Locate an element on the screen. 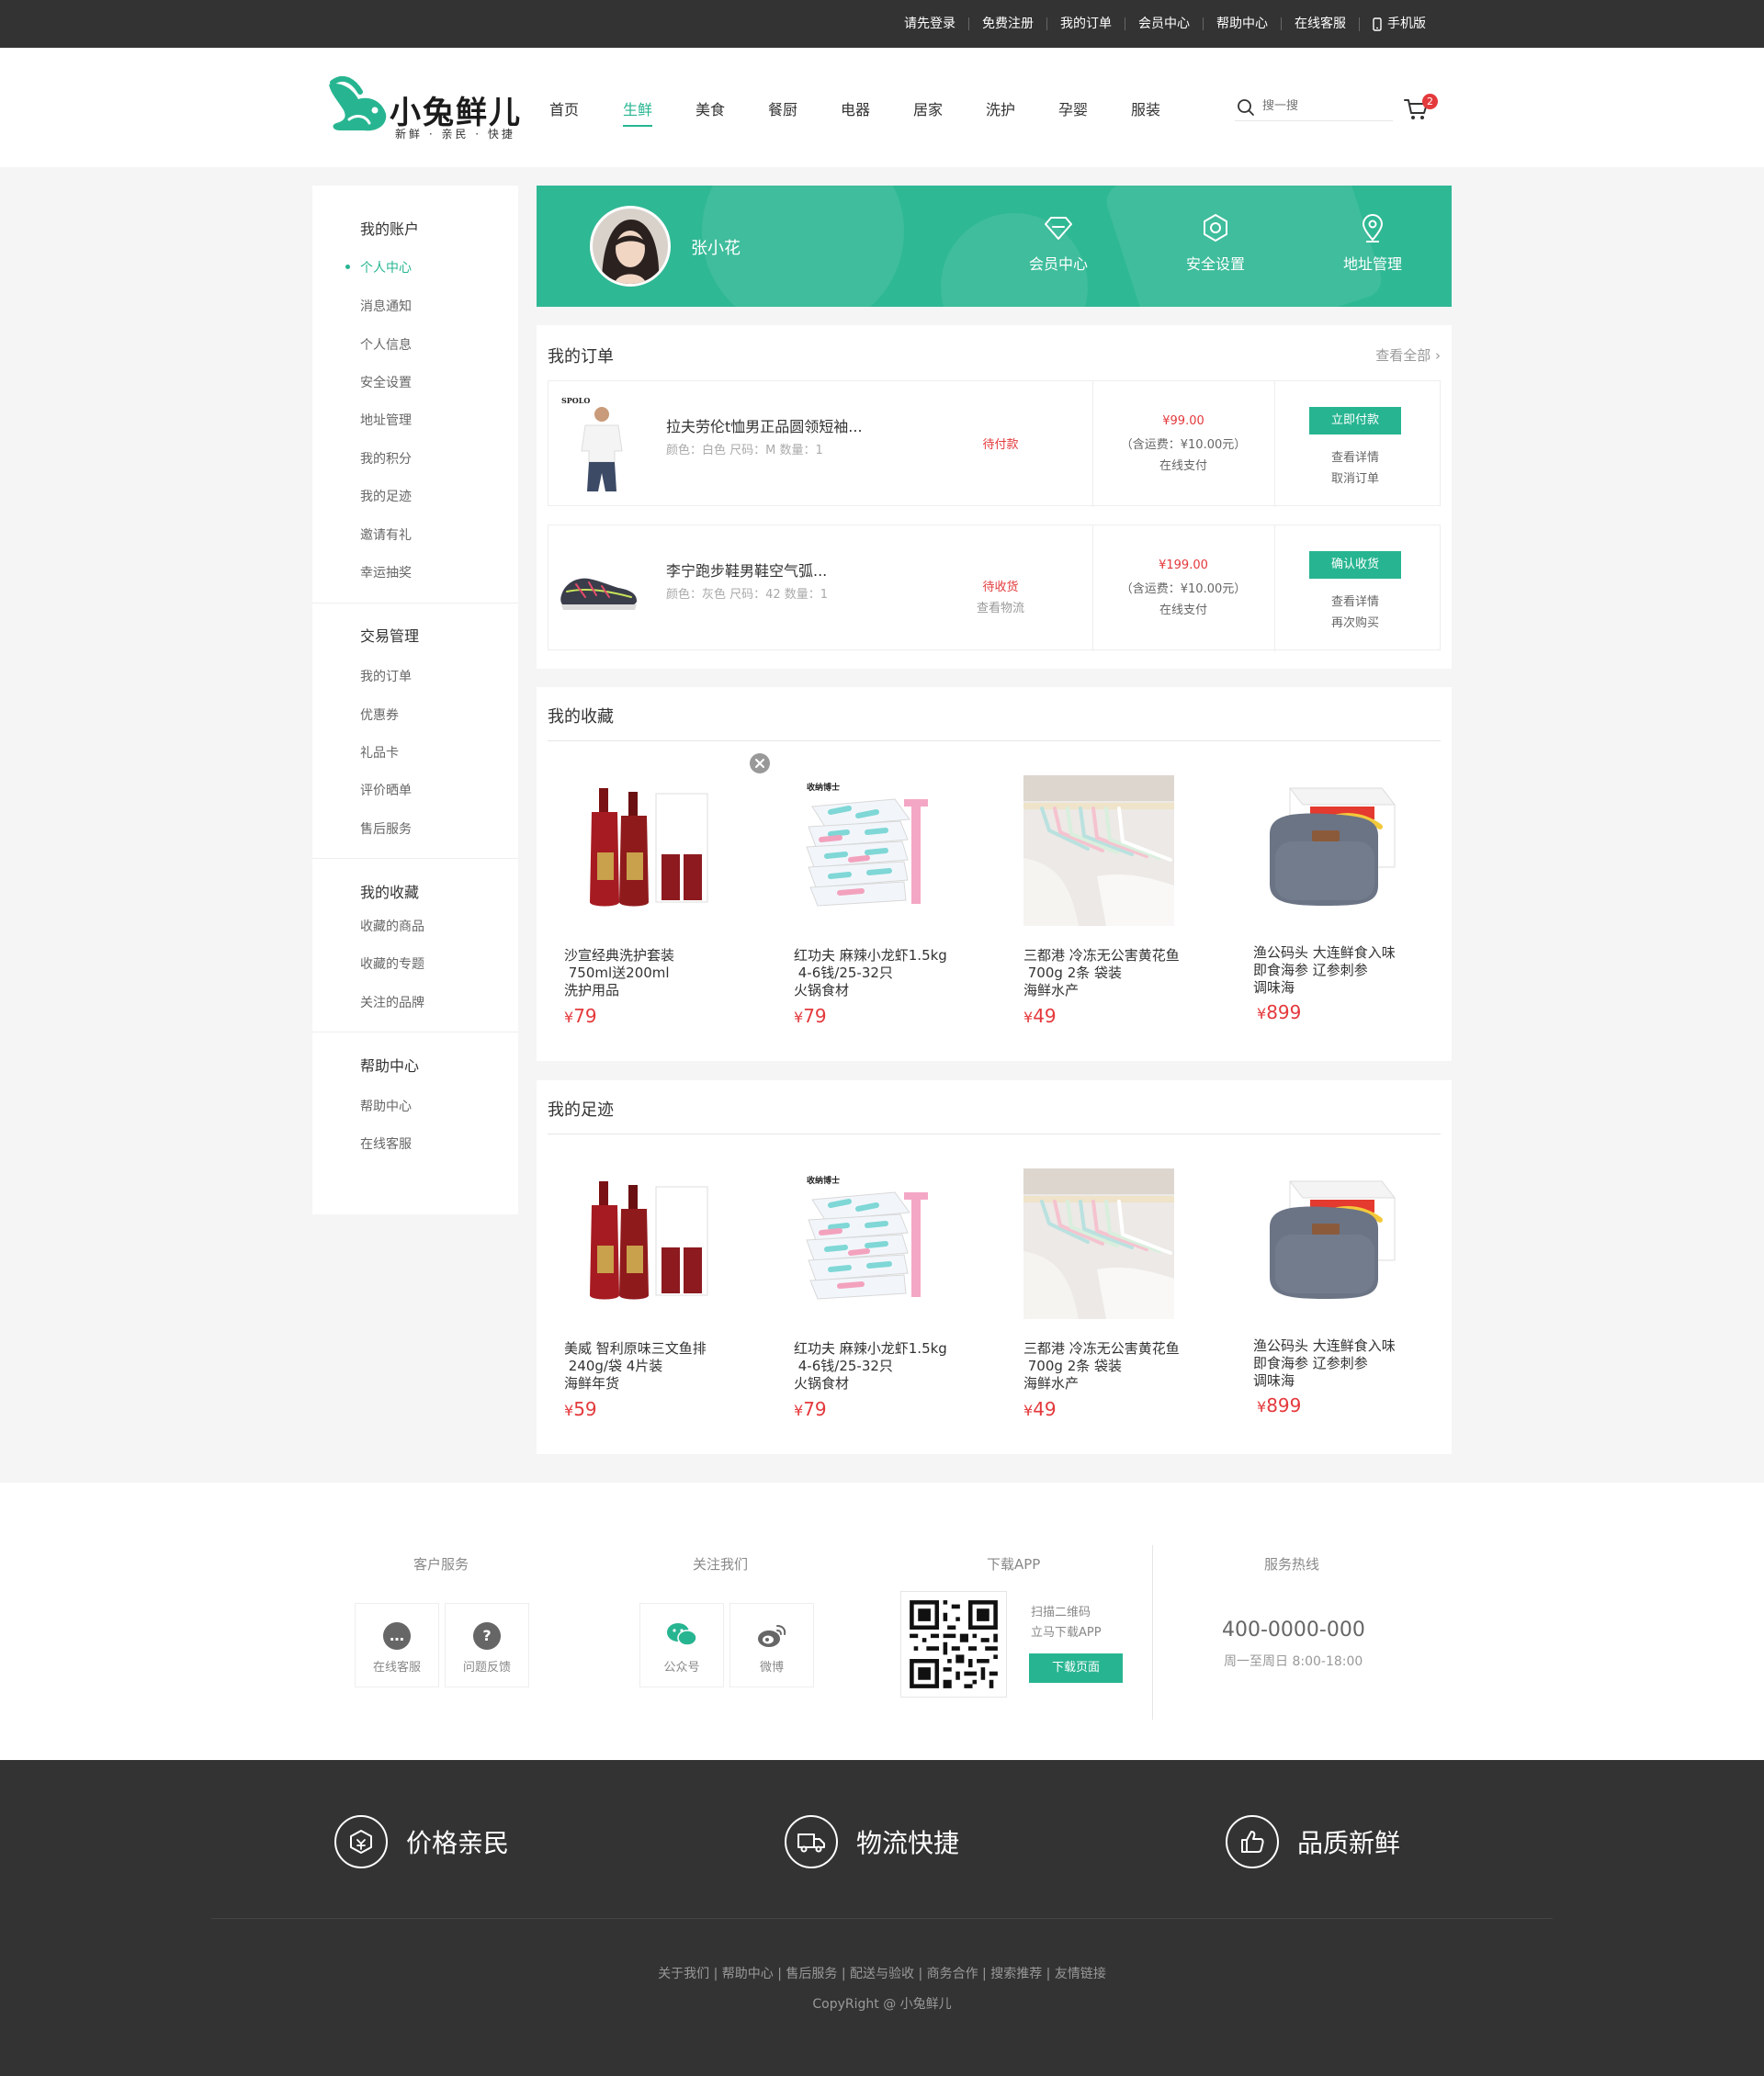 This screenshot has width=1764, height=2076. wechat-button: 公众号 is located at coordinates (681, 1645).